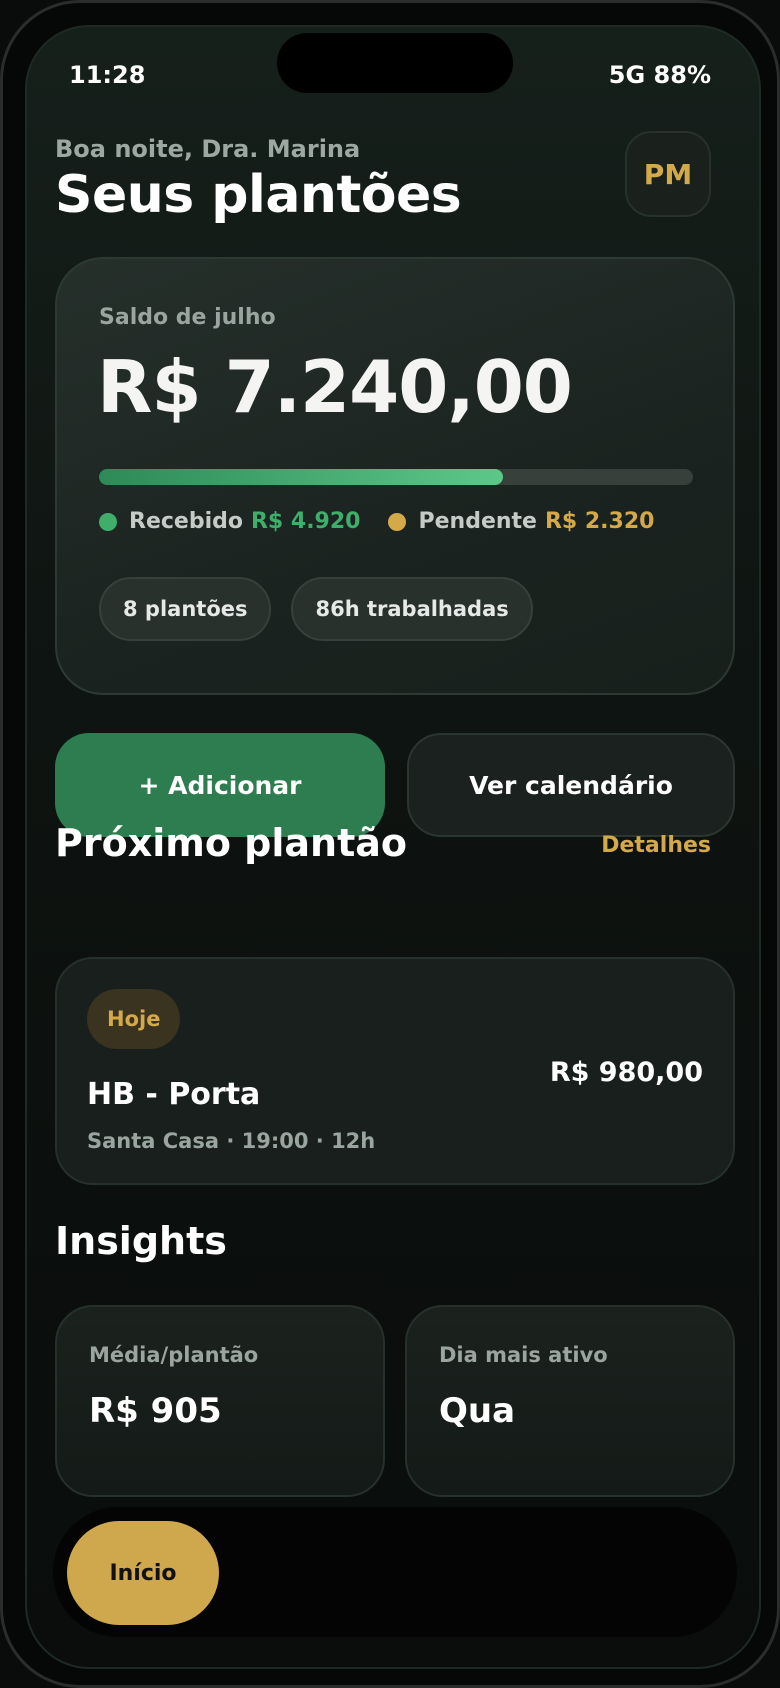 This screenshot has height=1688, width=780. What do you see at coordinates (523, 1355) in the screenshot?
I see `insight-label: Dia mais ativo` at bounding box center [523, 1355].